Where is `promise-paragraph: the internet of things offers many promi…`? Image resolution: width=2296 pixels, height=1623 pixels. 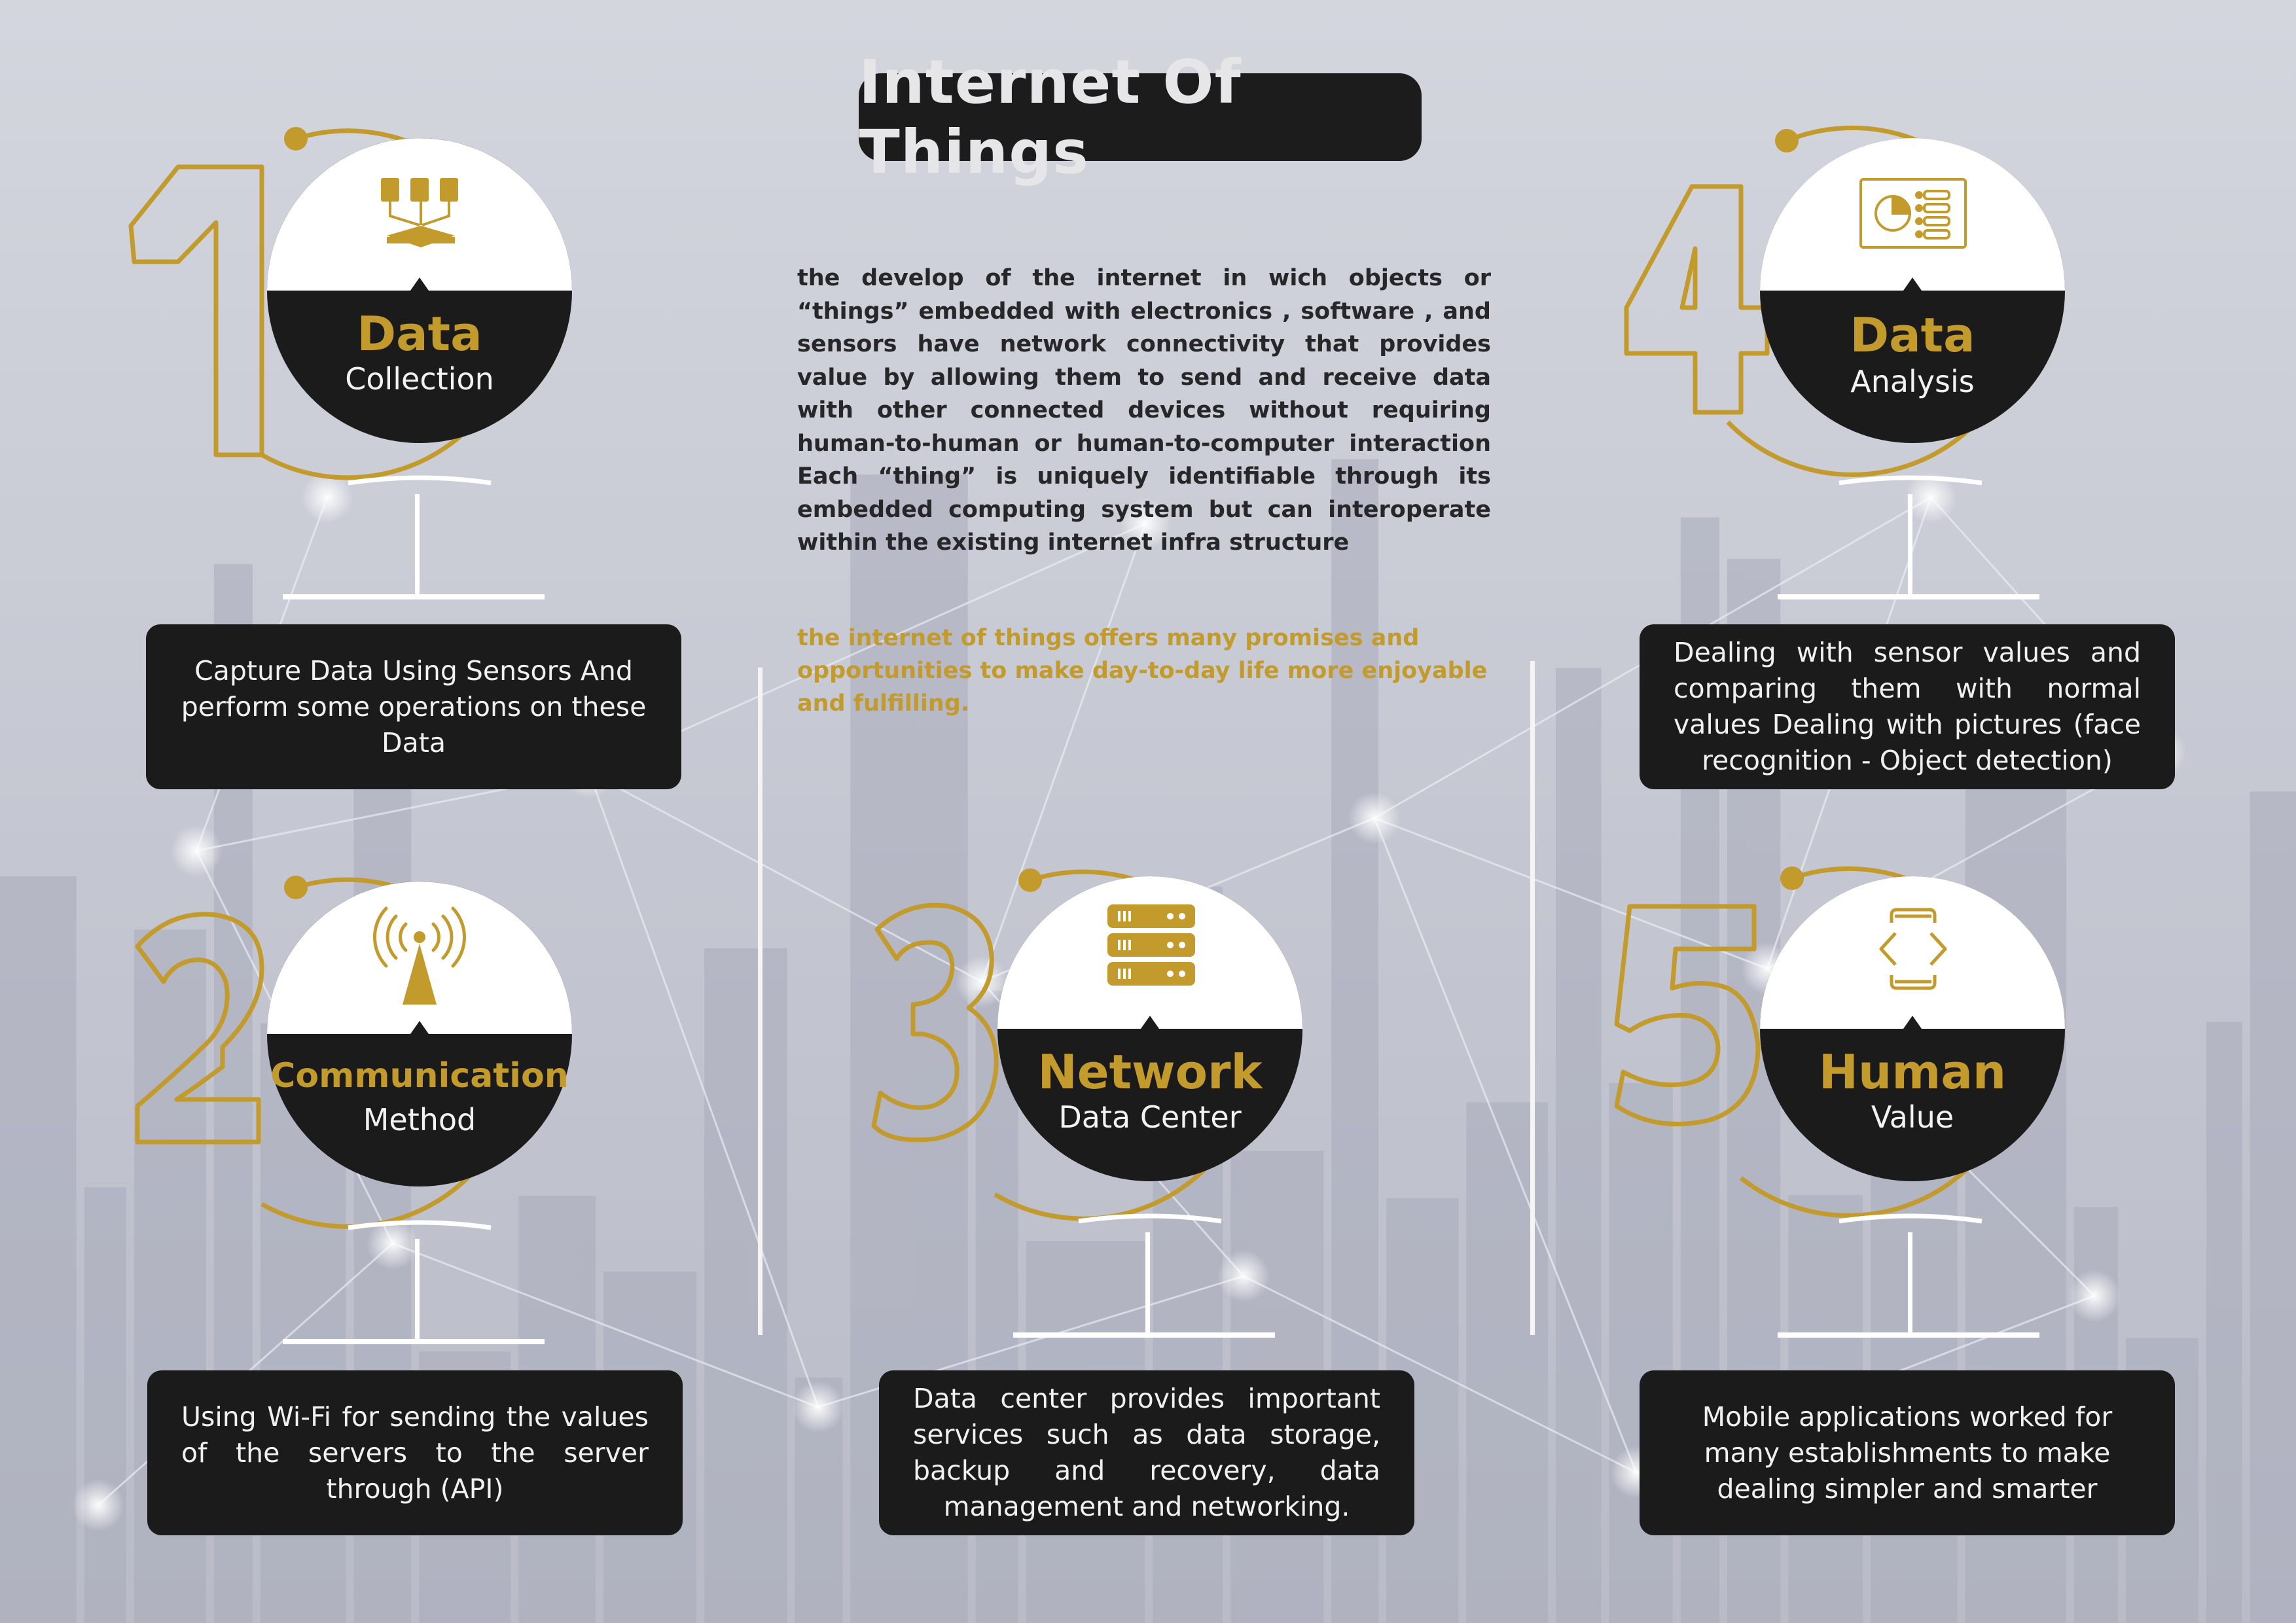
promise-paragraph: the internet of things offers many promi… is located at coordinates (1142, 671).